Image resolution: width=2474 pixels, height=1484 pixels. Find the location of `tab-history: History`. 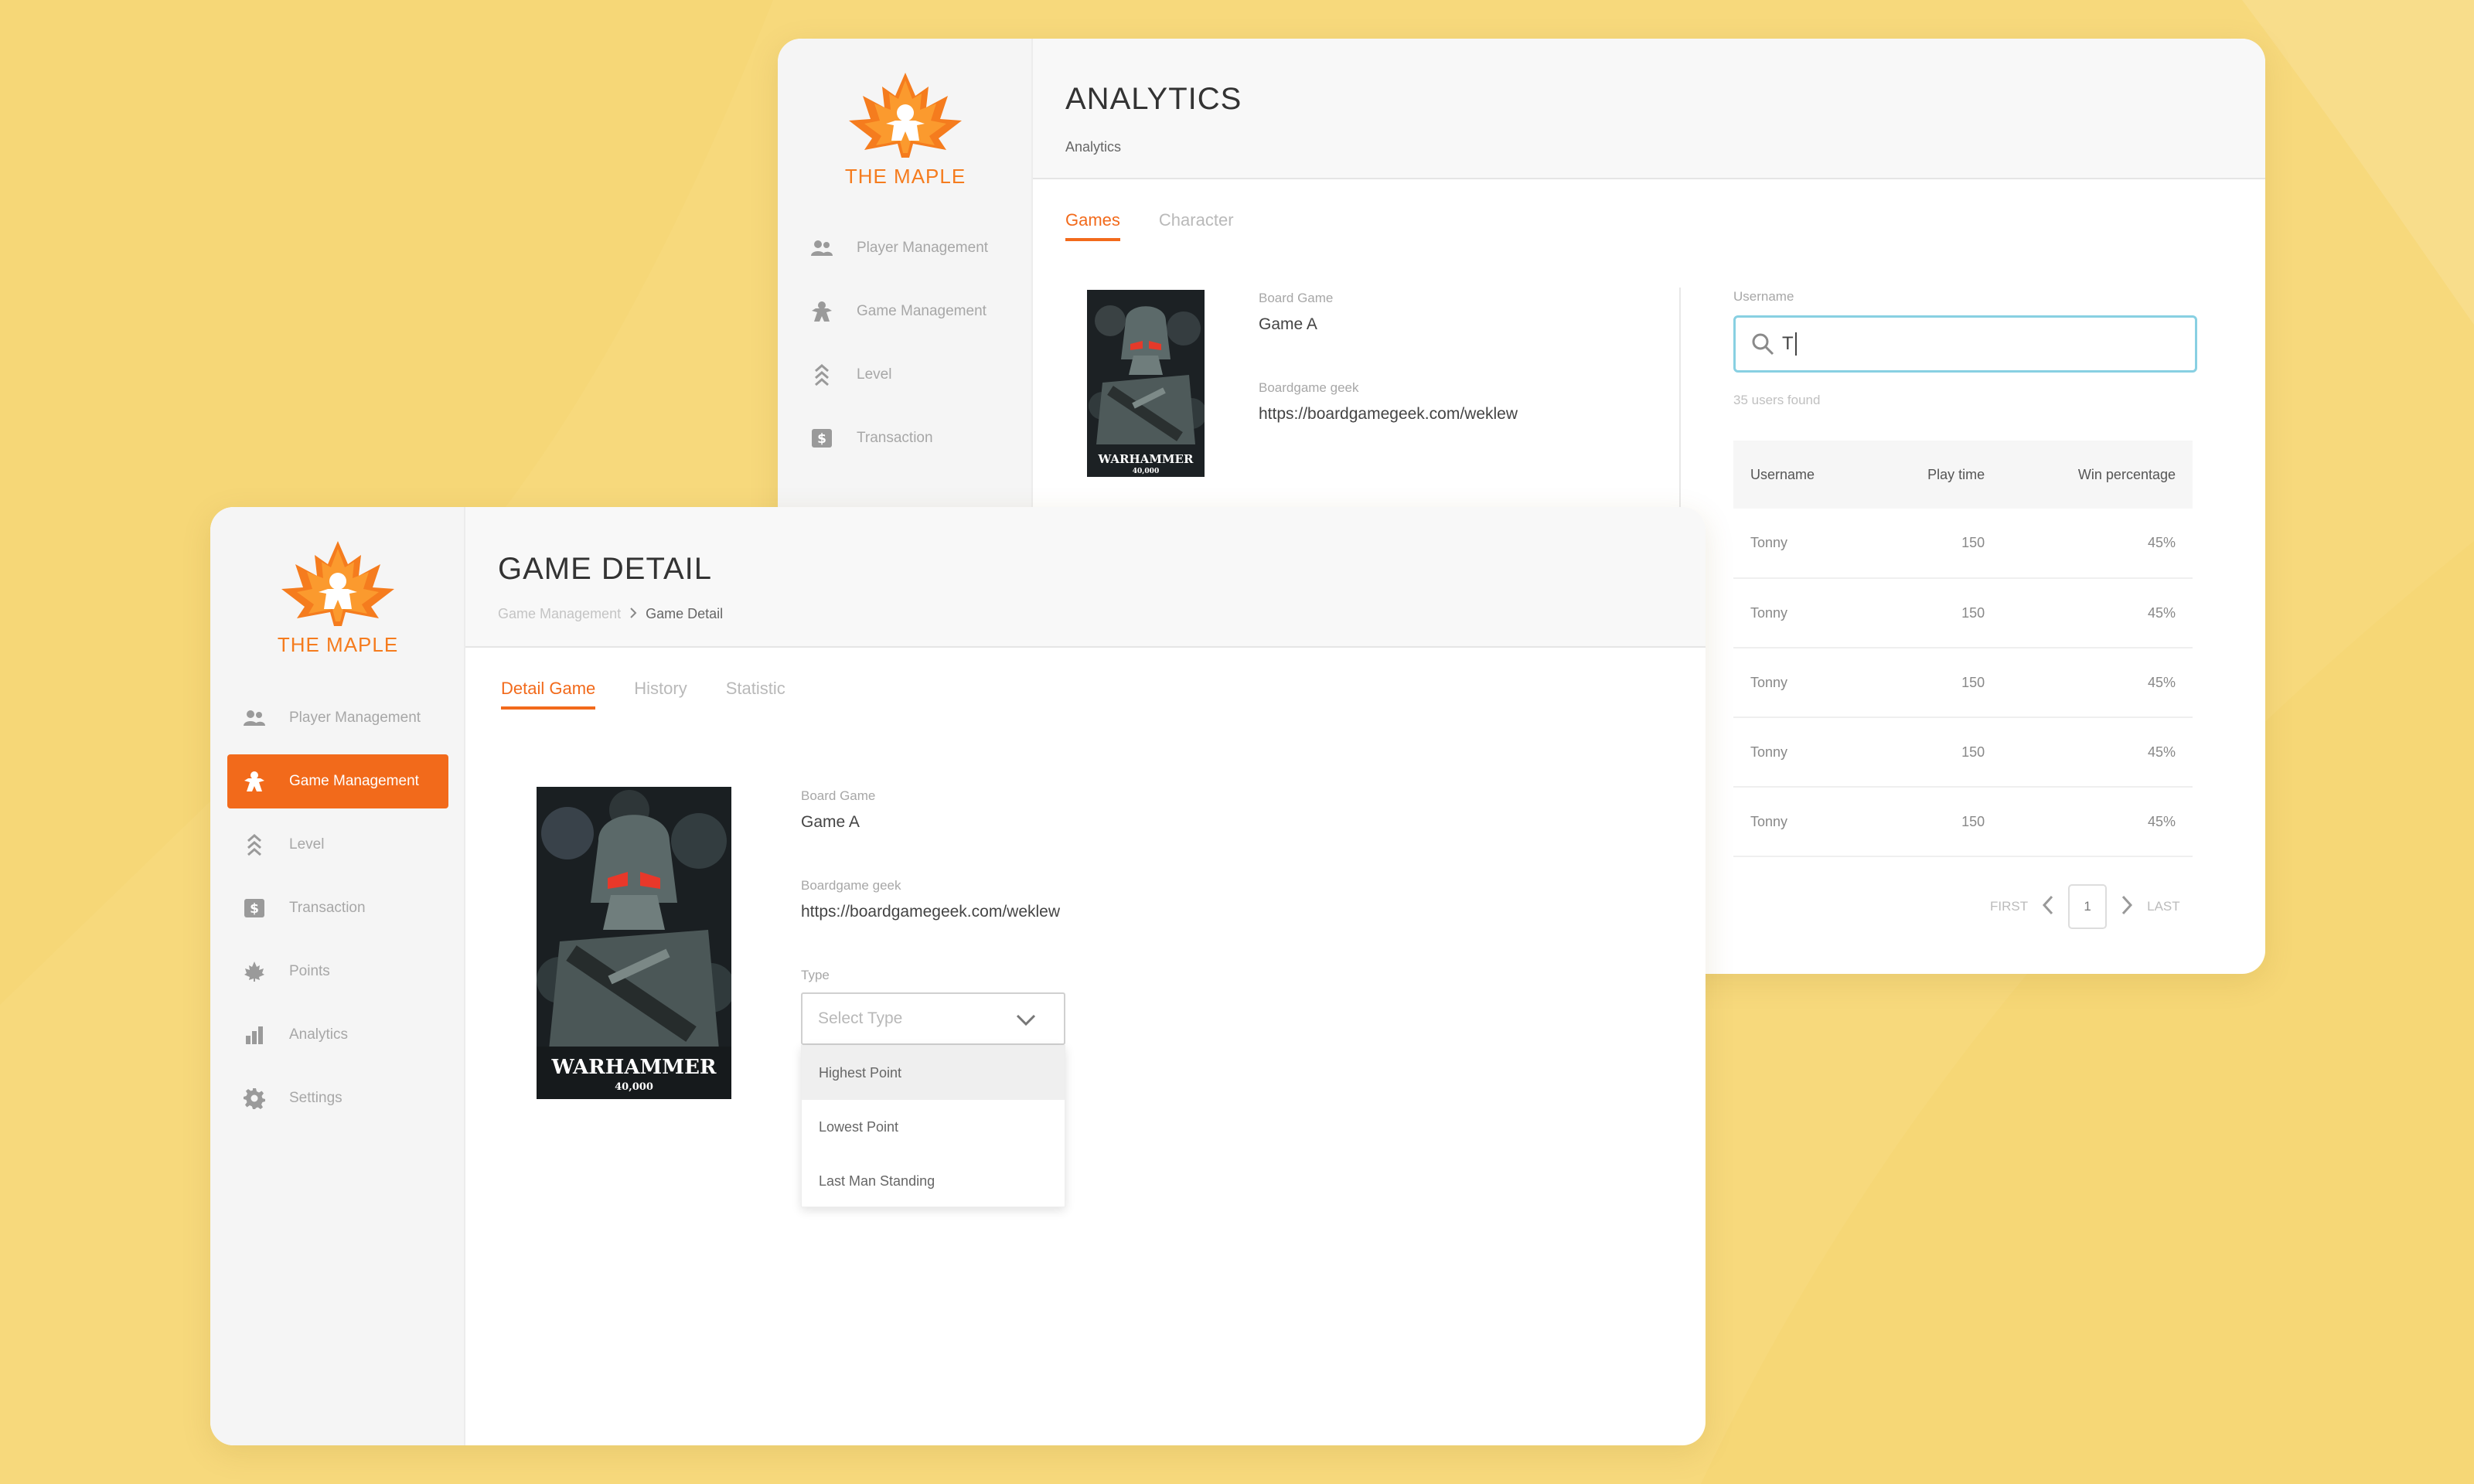

tab-history: History is located at coordinates (660, 694).